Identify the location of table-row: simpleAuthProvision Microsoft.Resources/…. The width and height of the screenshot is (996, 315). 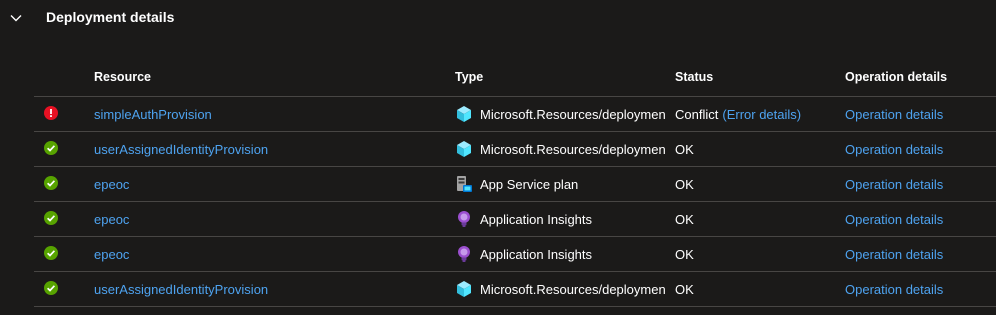
(515, 114).